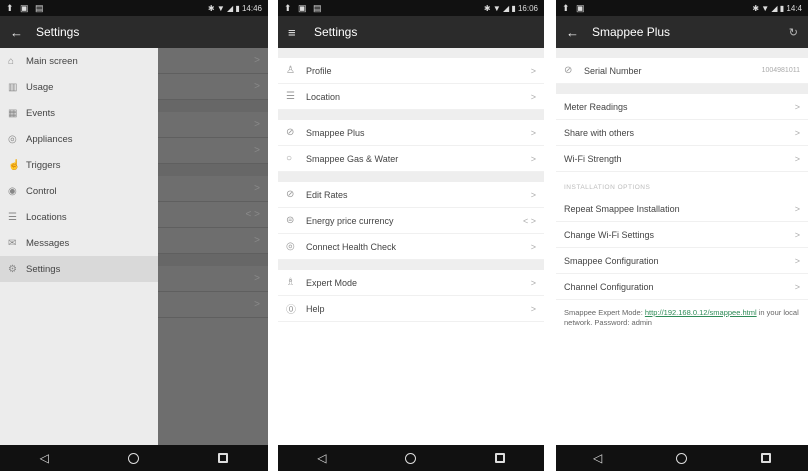  Describe the element at coordinates (609, 286) in the screenshot. I see `row-label: Channel Configuration` at that location.